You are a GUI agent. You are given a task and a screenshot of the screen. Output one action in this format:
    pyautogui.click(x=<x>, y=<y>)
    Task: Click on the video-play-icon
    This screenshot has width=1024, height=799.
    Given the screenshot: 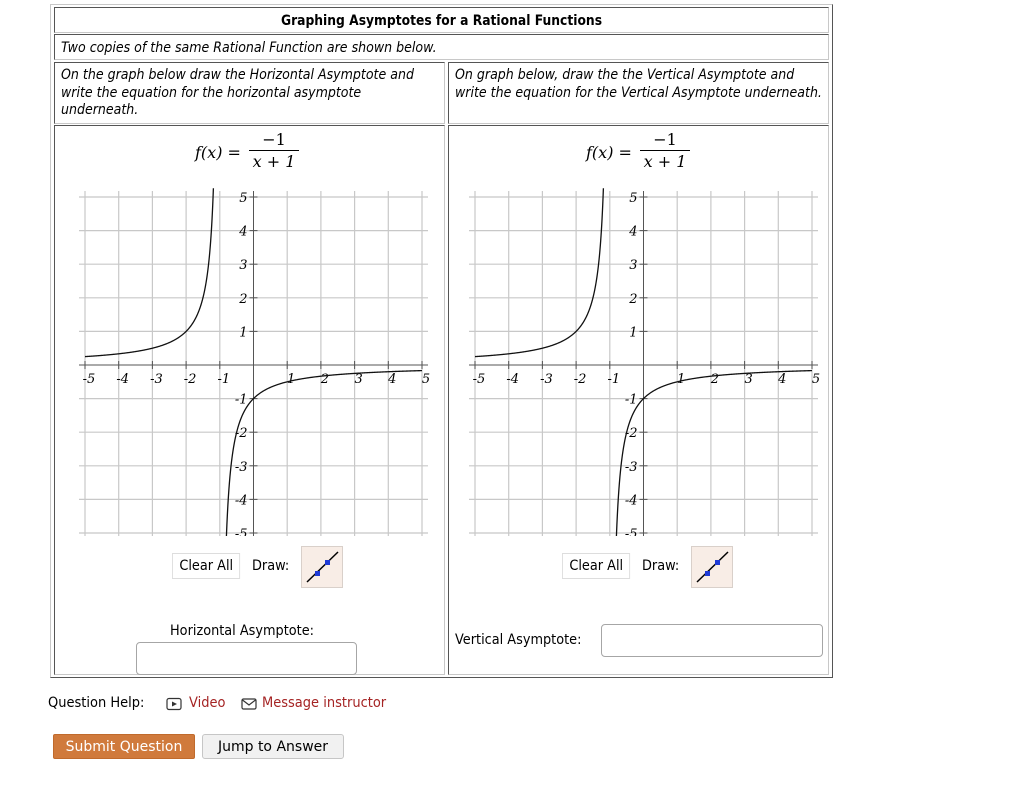 What is the action you would take?
    pyautogui.click(x=174, y=706)
    